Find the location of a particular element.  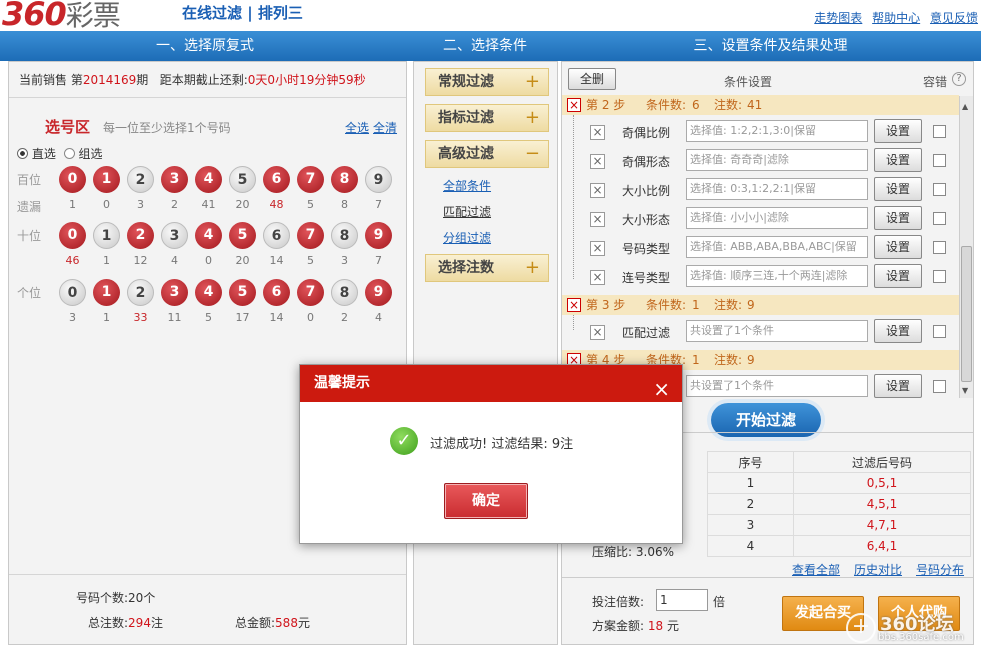

delete-all-button: 全删 is located at coordinates (592, 79).